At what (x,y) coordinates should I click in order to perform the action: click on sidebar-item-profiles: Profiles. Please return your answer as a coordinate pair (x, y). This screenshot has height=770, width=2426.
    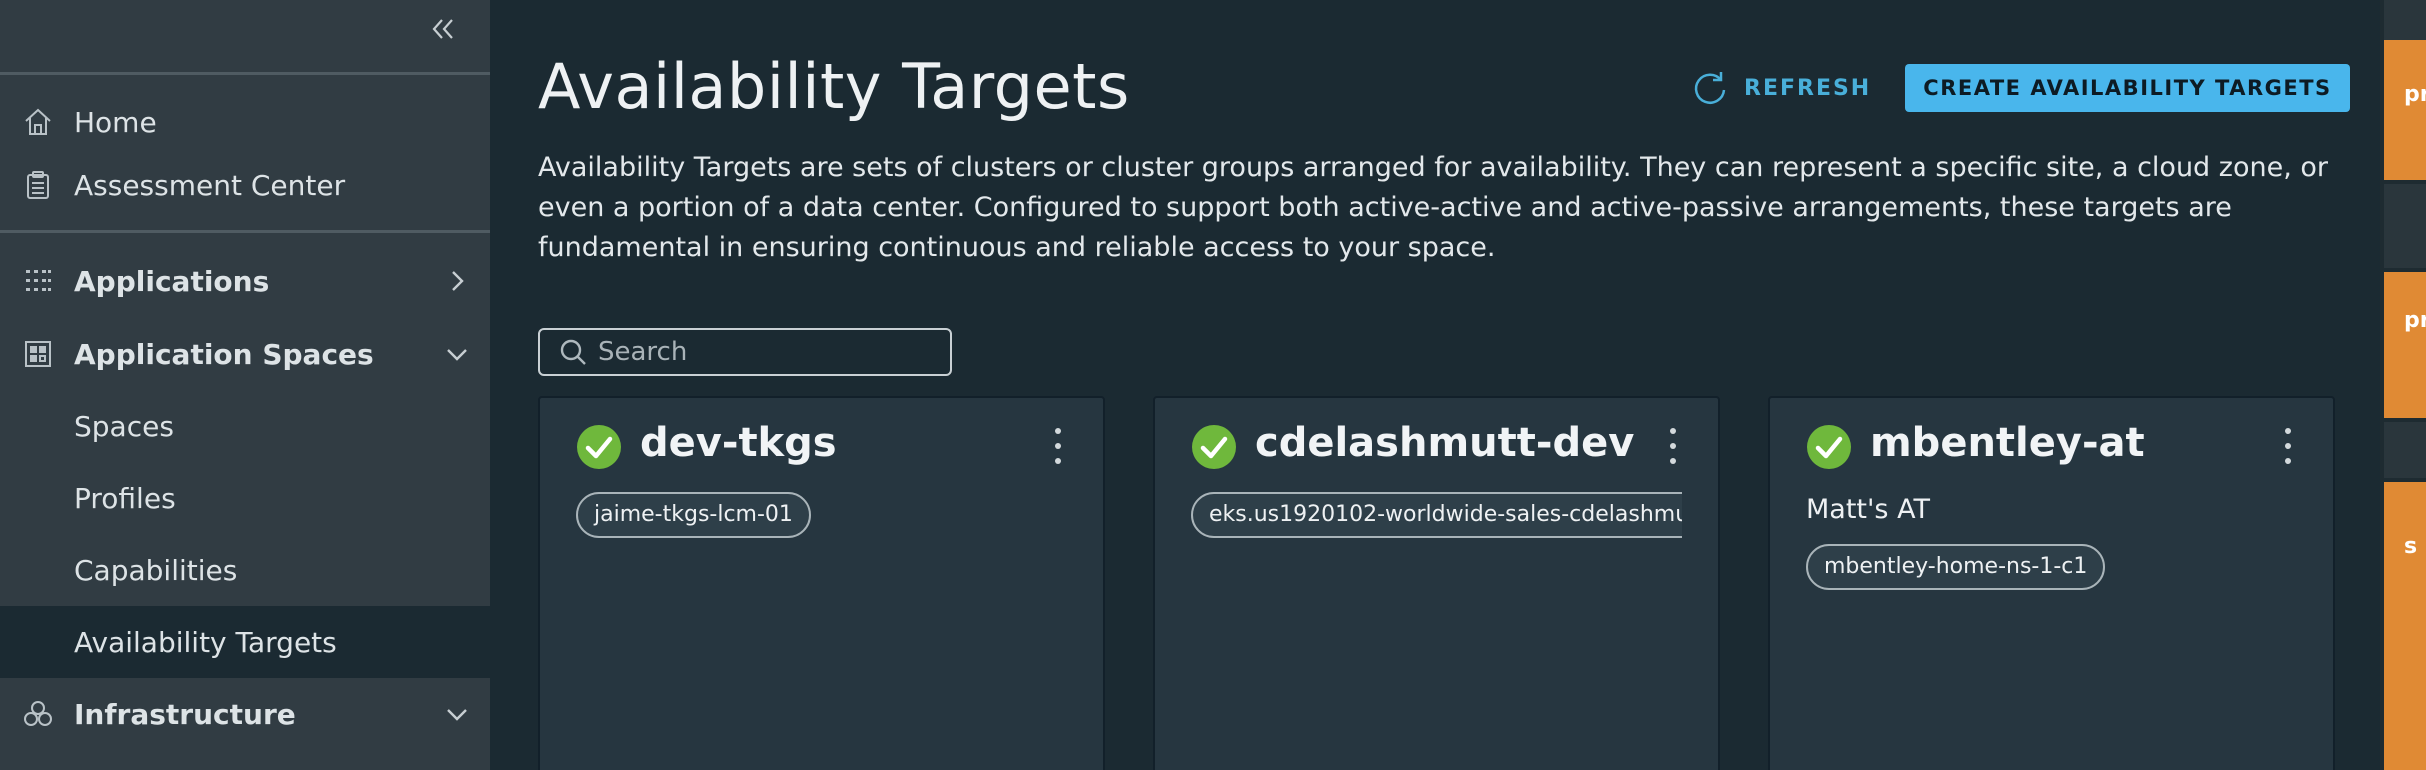
    Looking at the image, I should click on (245, 498).